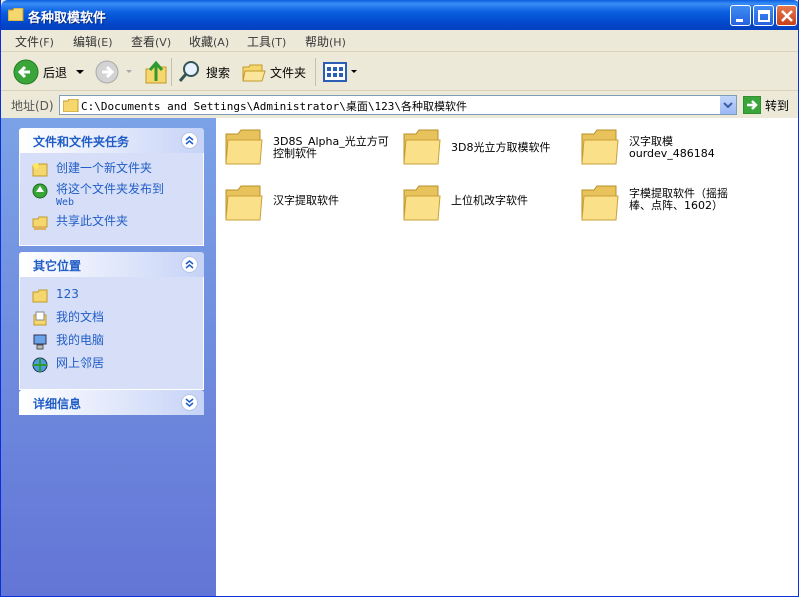 This screenshot has height=597, width=799. I want to click on panel-title: 其它位置, so click(57, 266).